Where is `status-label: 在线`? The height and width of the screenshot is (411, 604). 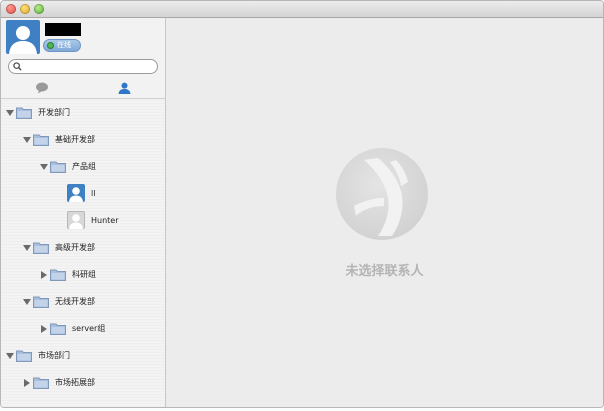
status-label: 在线 is located at coordinates (64, 45).